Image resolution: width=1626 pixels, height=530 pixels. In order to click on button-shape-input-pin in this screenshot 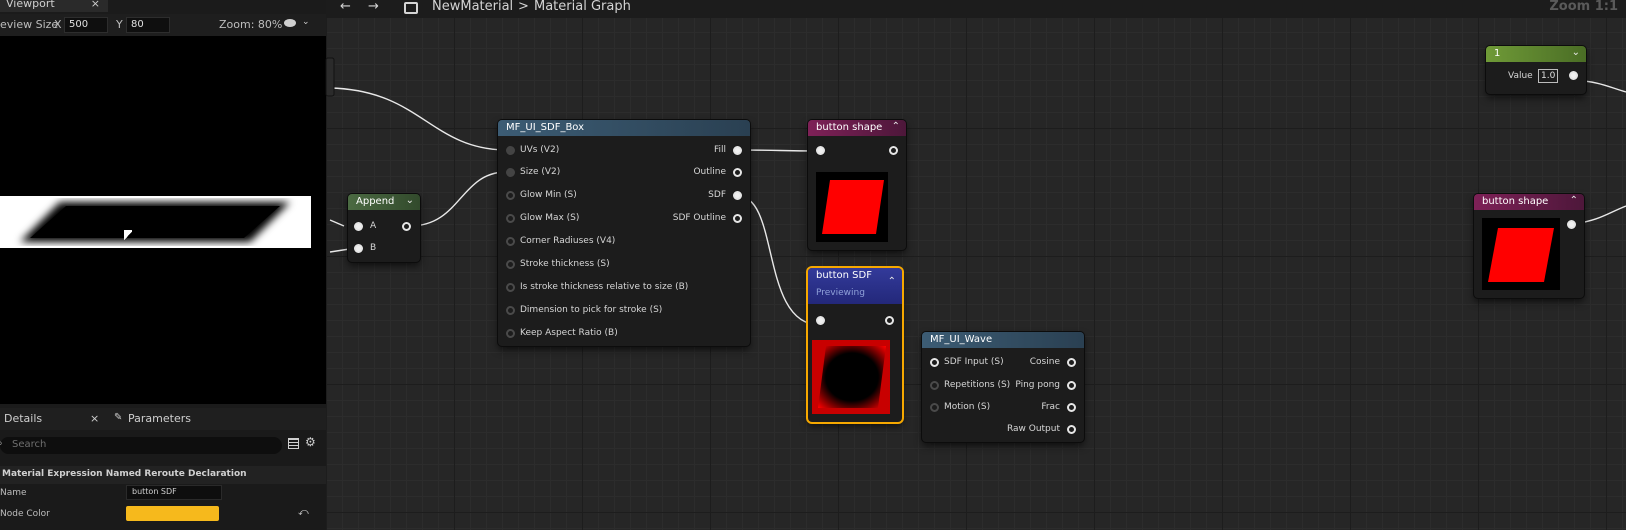, I will do `click(820, 150)`.